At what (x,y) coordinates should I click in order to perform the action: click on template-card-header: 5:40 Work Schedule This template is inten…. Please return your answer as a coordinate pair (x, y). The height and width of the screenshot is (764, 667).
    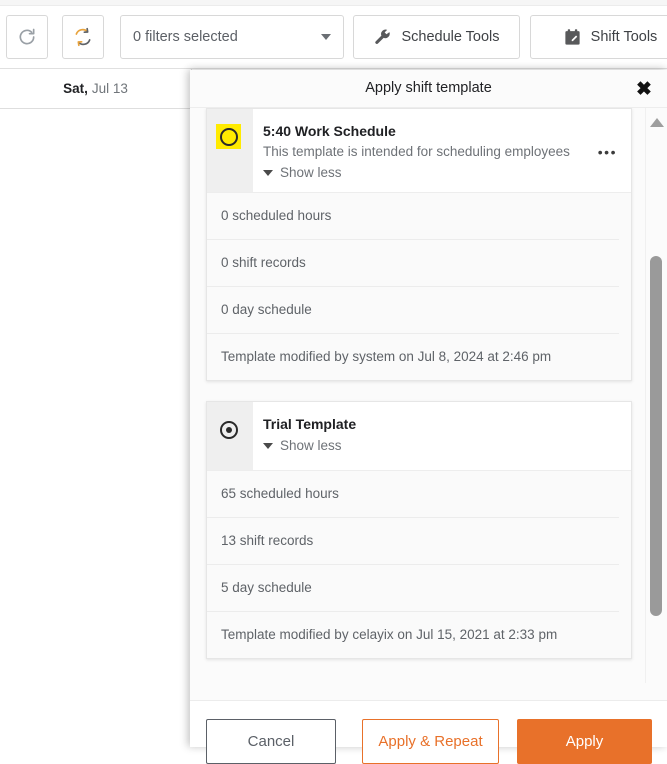
    Looking at the image, I should click on (419, 150).